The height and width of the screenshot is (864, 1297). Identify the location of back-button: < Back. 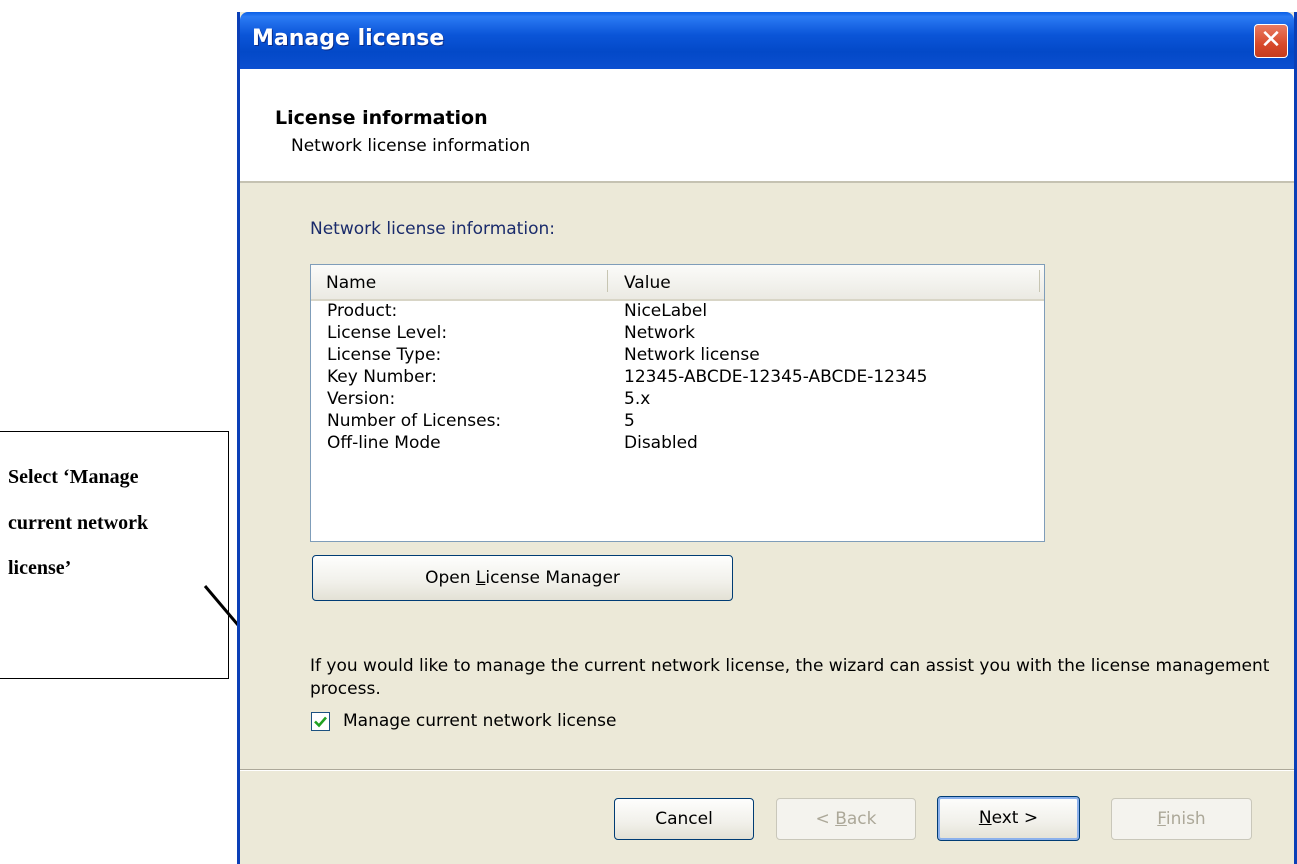
(846, 819).